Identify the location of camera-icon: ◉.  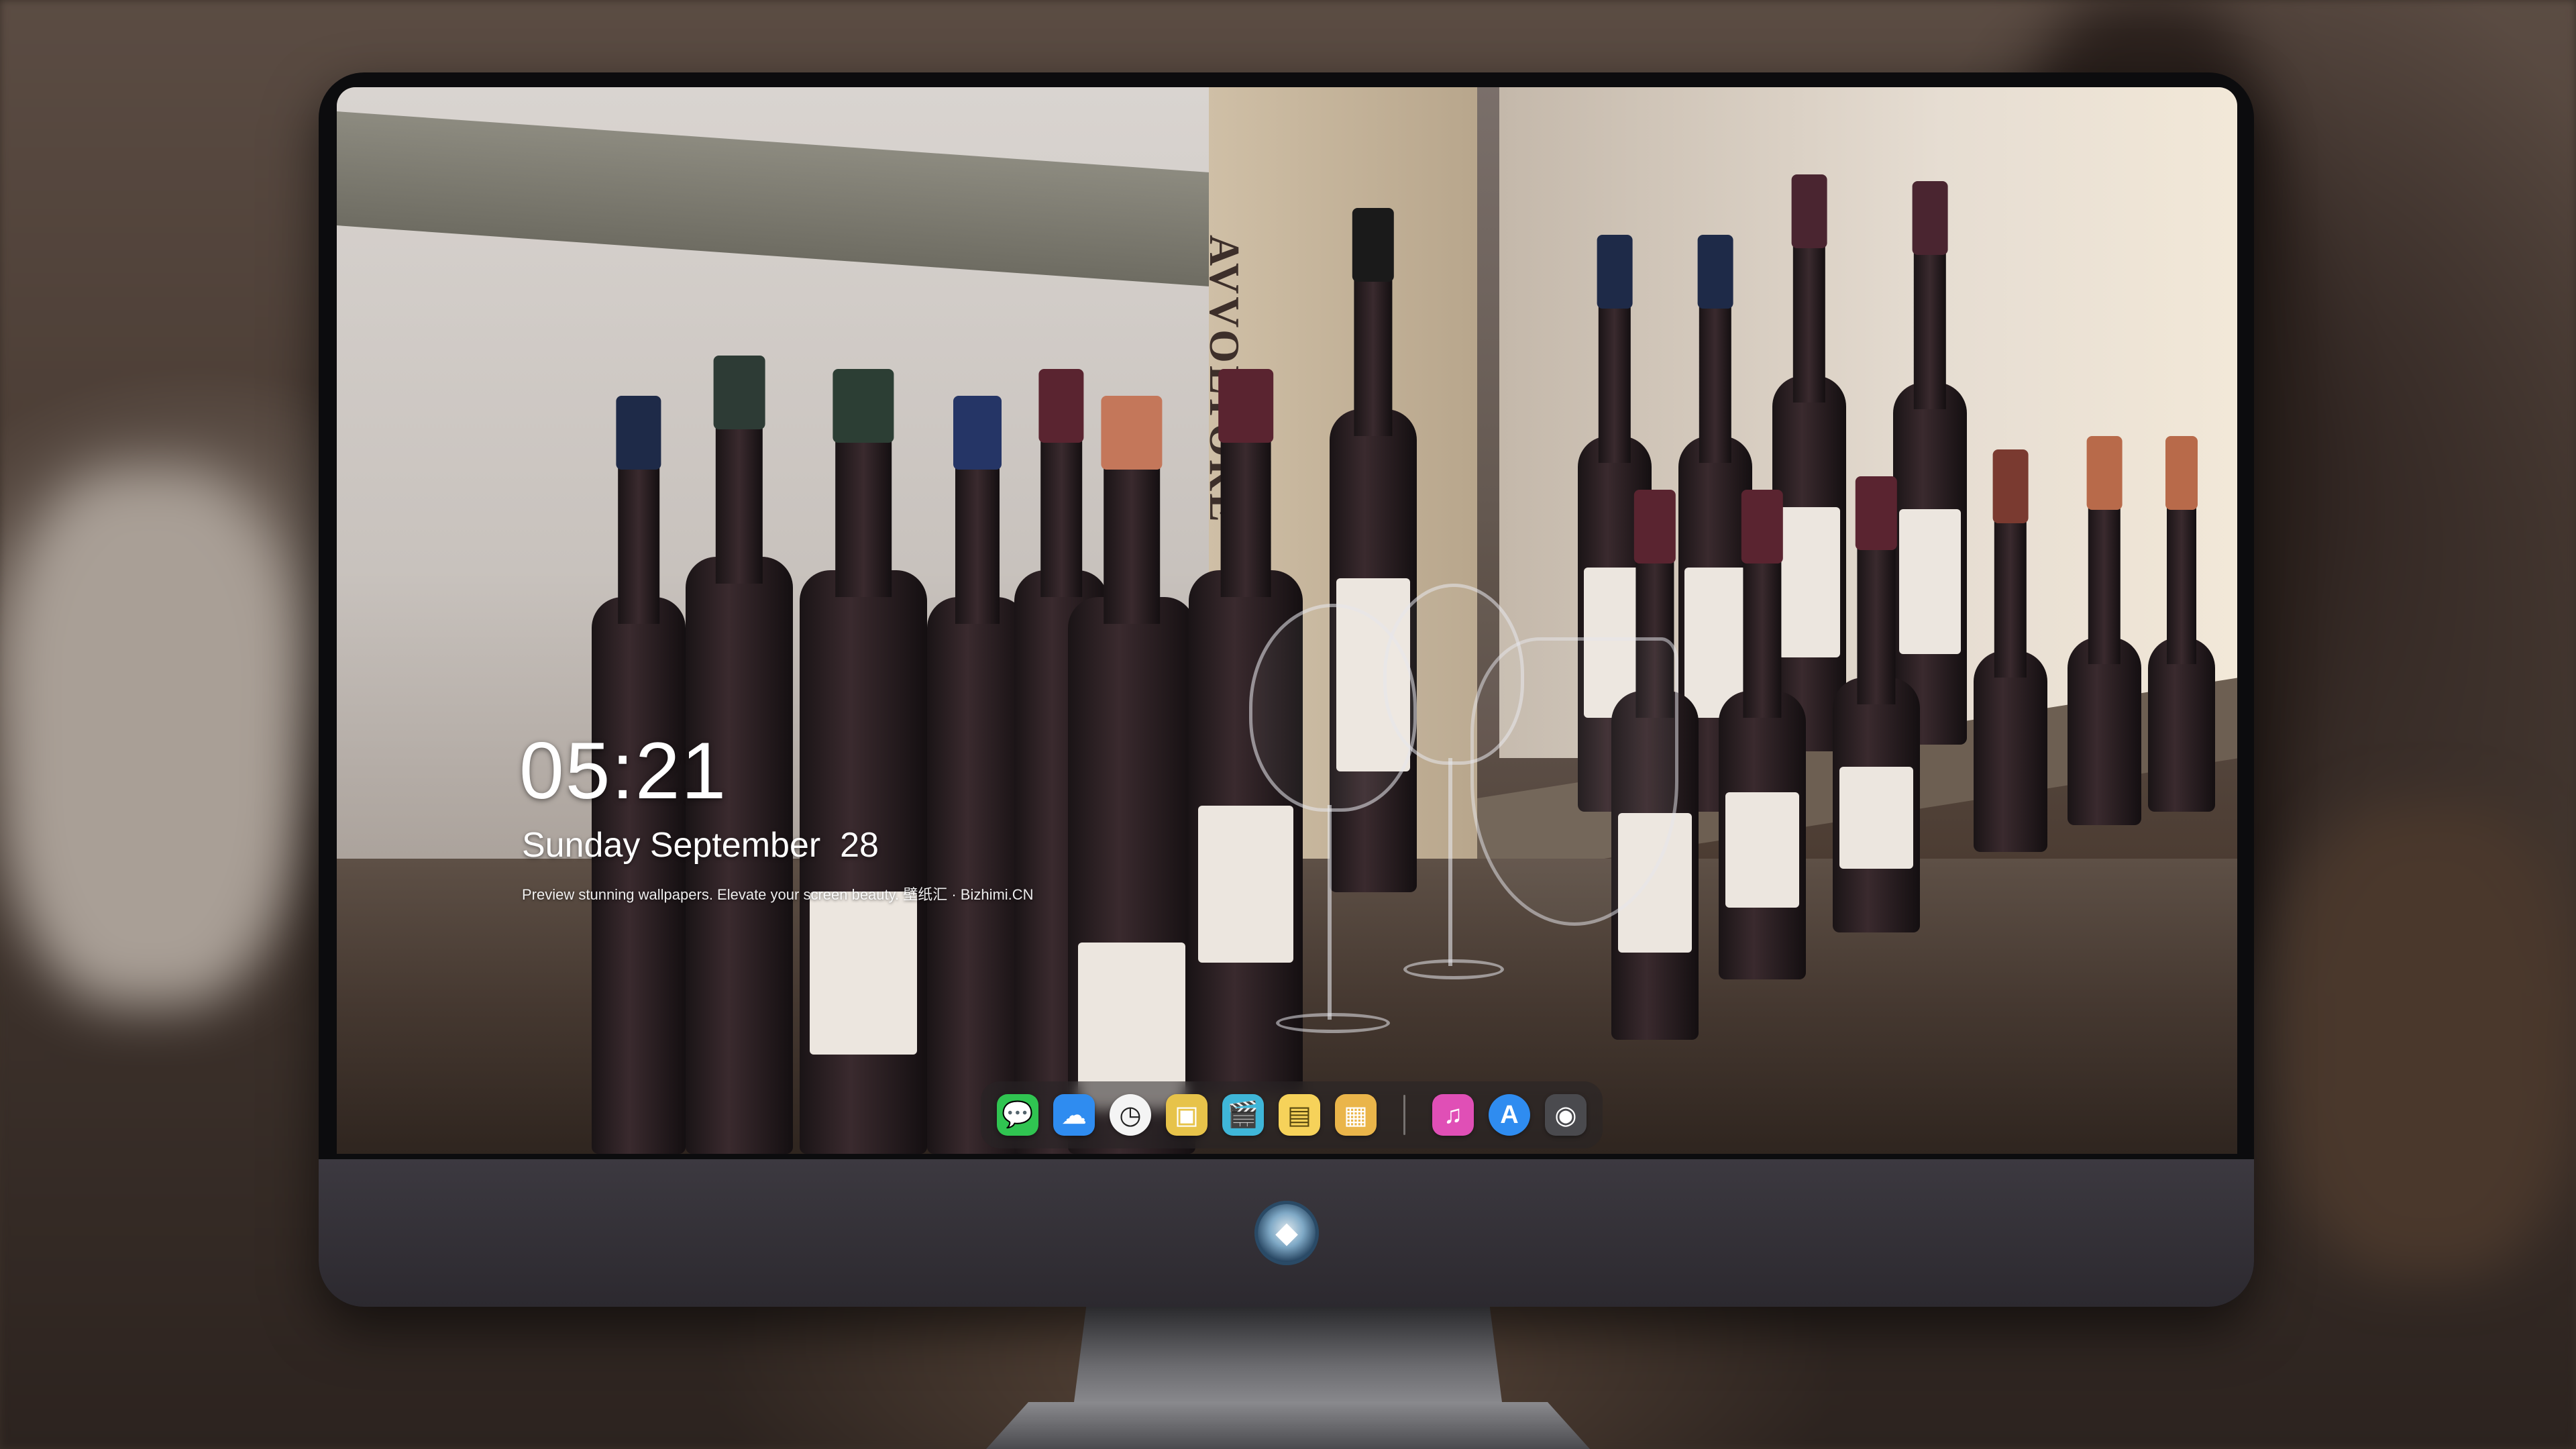
(1565, 1115).